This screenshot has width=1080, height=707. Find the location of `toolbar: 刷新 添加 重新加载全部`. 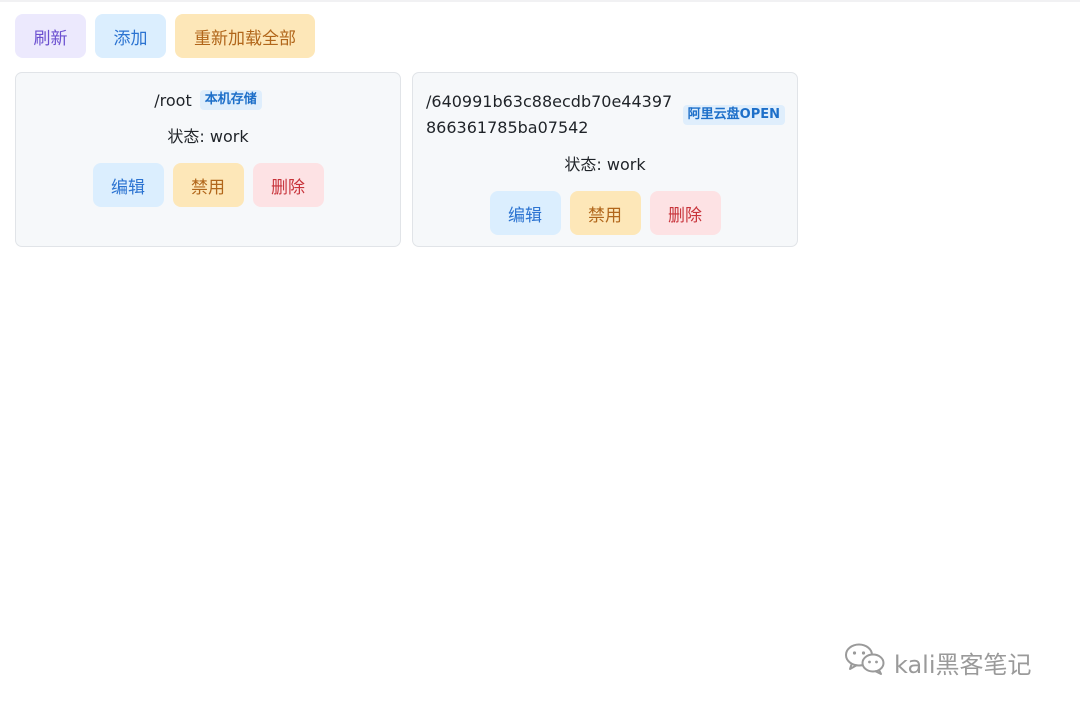

toolbar: 刷新 添加 重新加载全部 is located at coordinates (165, 36).